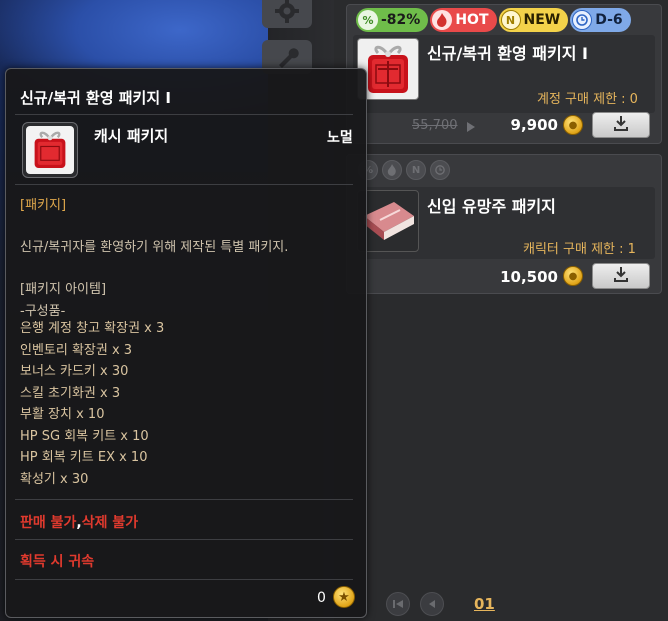 The image size is (668, 621). What do you see at coordinates (54, 479) in the screenshot?
I see `list-item: 확성기 x 30` at bounding box center [54, 479].